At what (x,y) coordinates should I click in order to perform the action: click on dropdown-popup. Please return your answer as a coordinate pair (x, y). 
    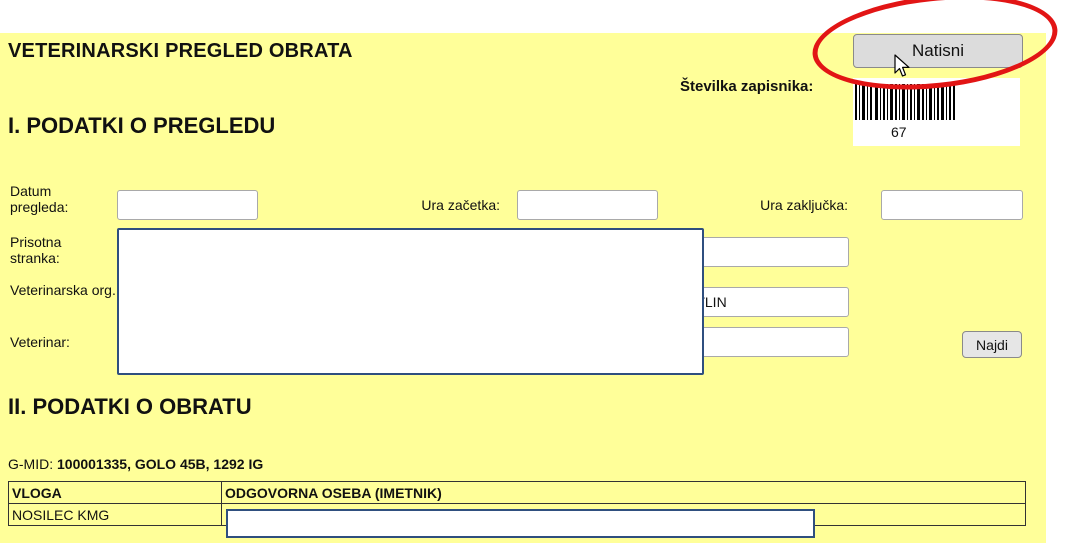
    Looking at the image, I should click on (410, 301).